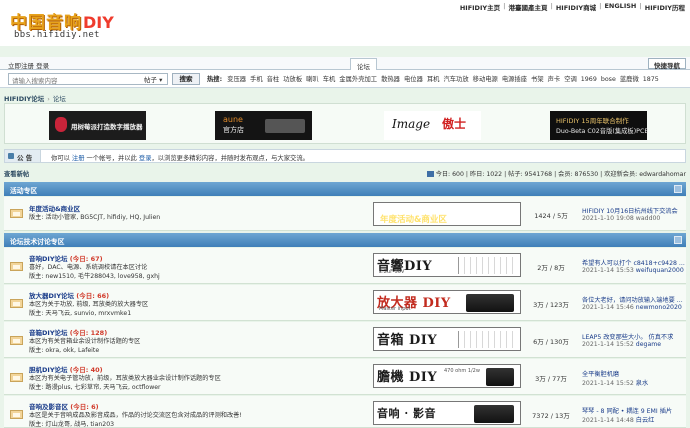  I want to click on banner-brand: aune, so click(233, 119).